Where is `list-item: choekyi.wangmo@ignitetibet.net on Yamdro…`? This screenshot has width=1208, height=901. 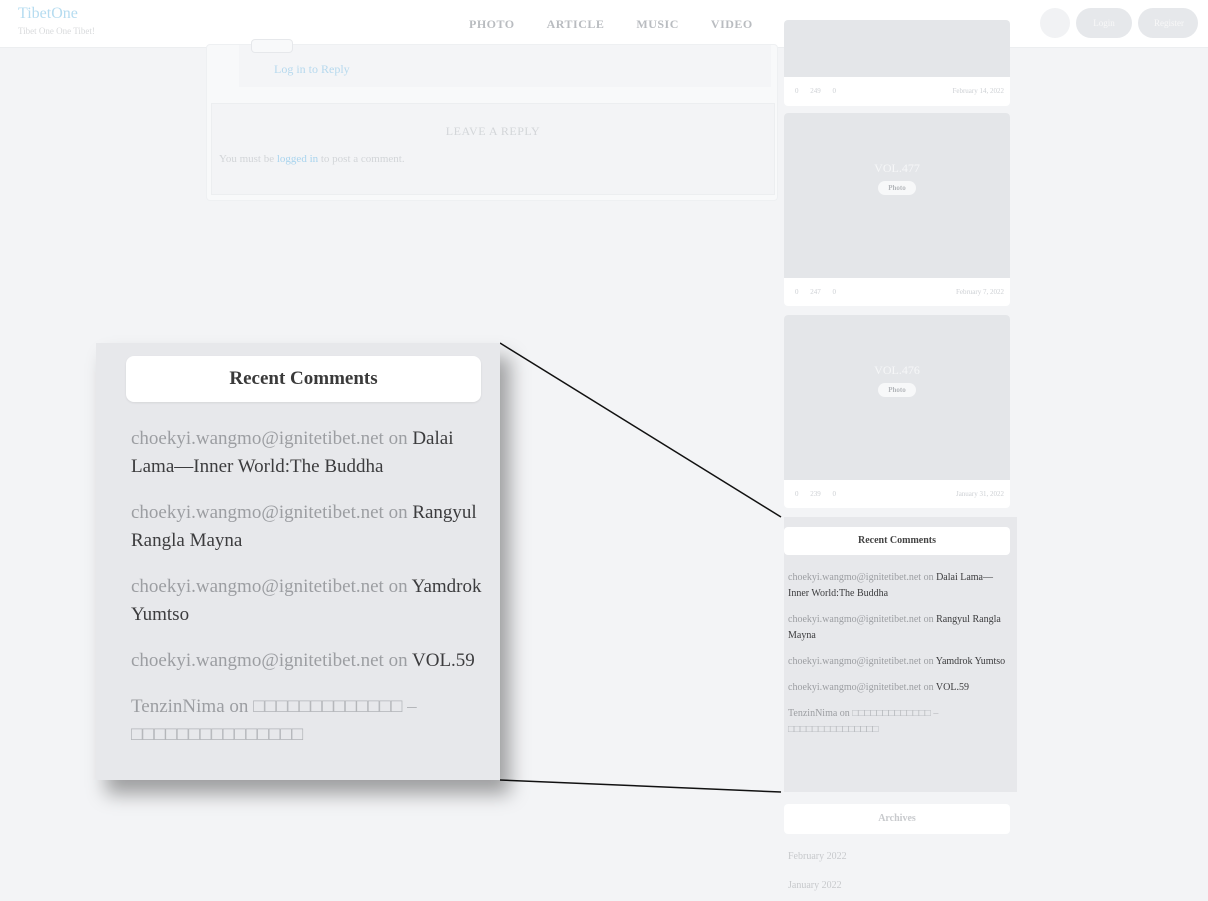
list-item: choekyi.wangmo@ignitetibet.net on Yamdro… is located at coordinates (308, 601).